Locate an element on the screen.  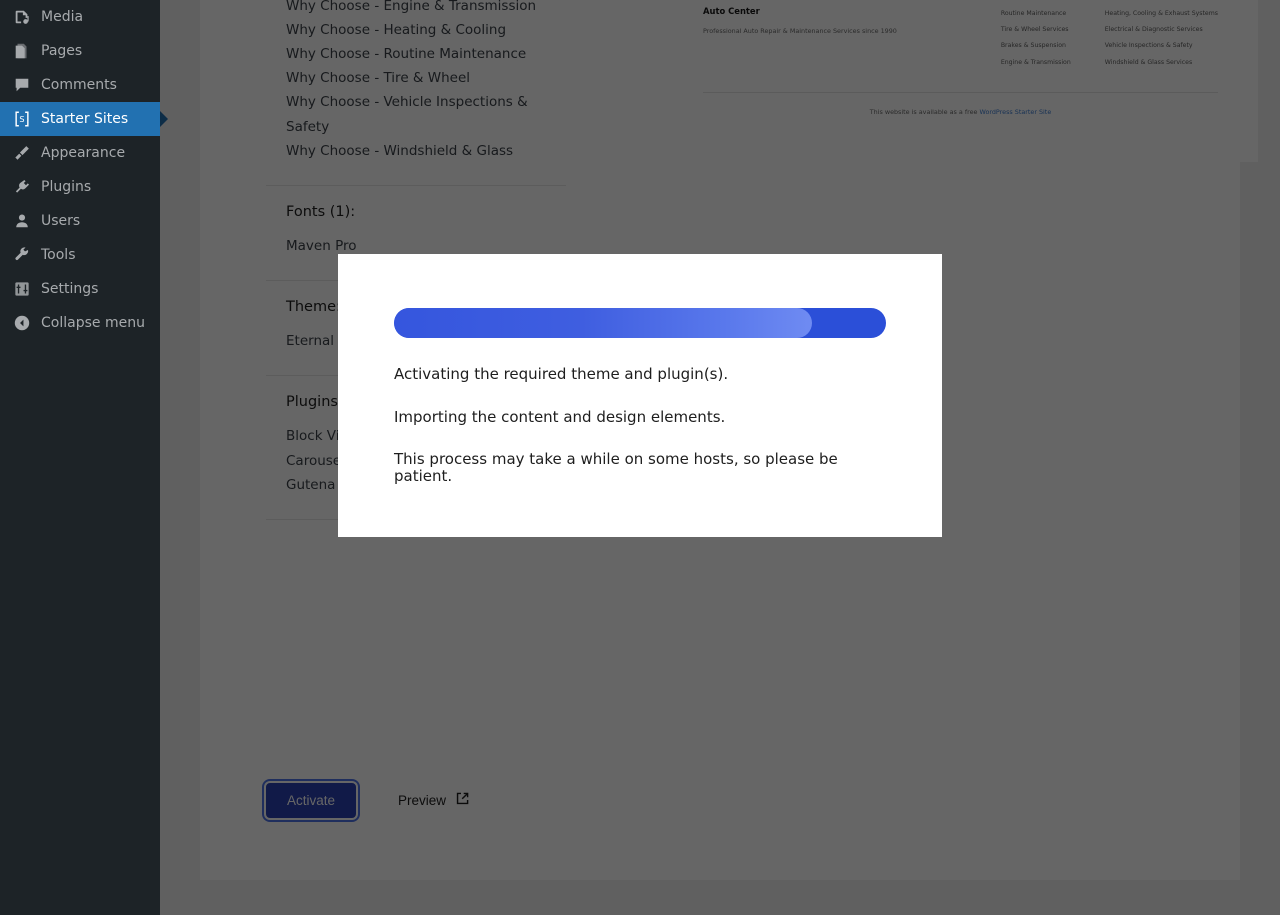
appearance-brush-icon is located at coordinates (22, 153).